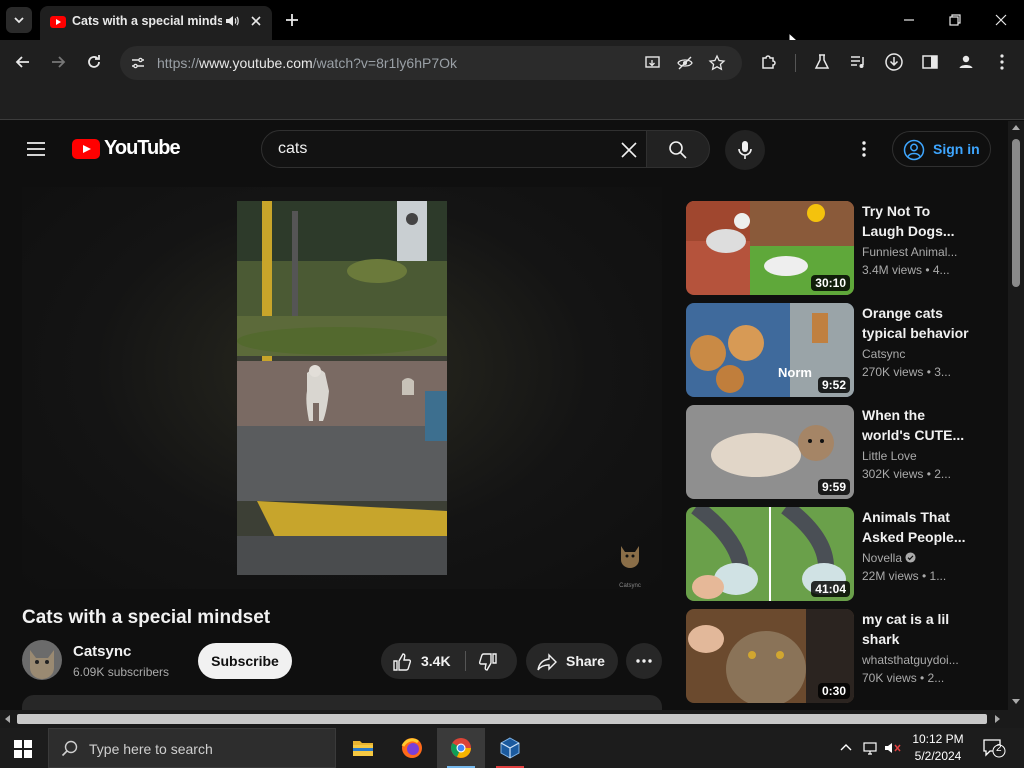  I want to click on scroll-left-arrow-icon, so click(7, 719).